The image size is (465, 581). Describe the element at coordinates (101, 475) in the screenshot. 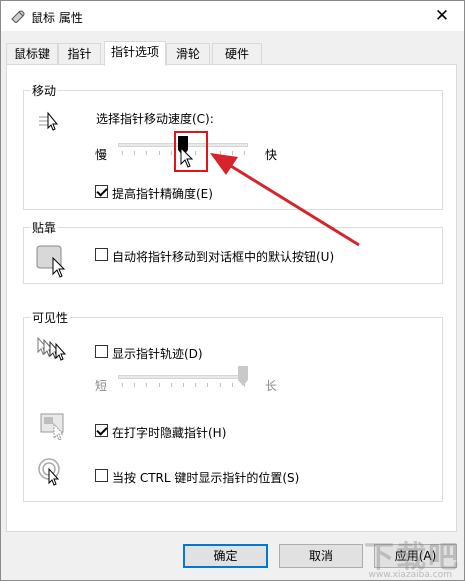

I see `show-location-checkbox` at that location.